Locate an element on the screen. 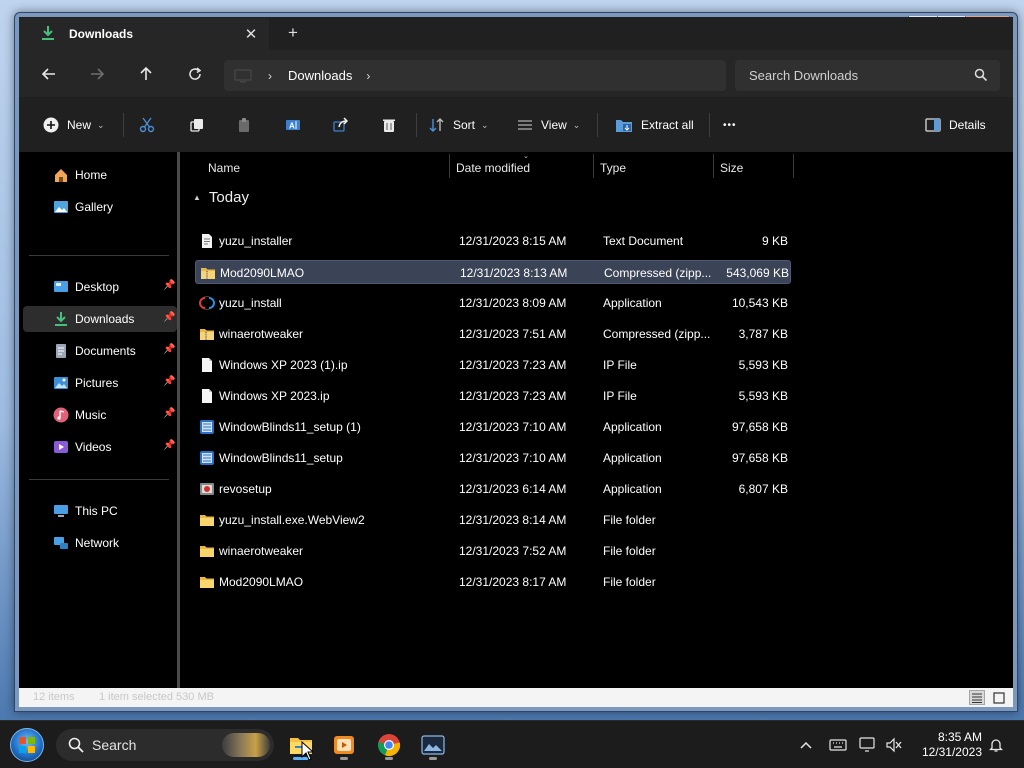 This screenshot has height=768, width=1024. details-pane-button: Details is located at coordinates (955, 125).